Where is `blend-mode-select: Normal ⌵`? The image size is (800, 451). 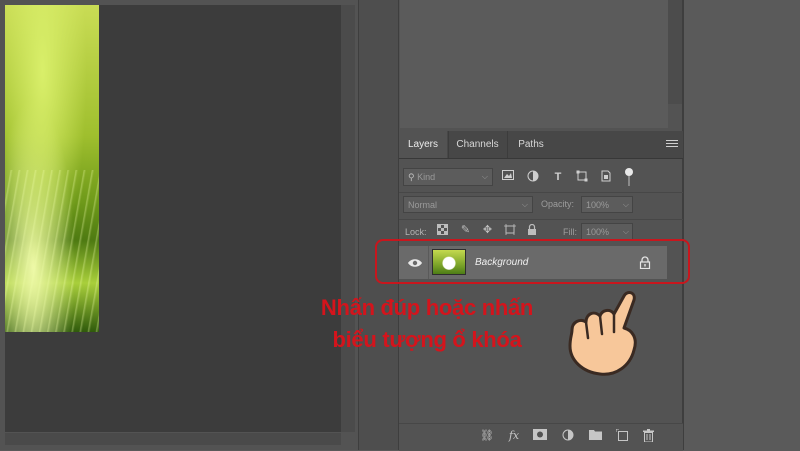
blend-mode-select: Normal ⌵ is located at coordinates (468, 204).